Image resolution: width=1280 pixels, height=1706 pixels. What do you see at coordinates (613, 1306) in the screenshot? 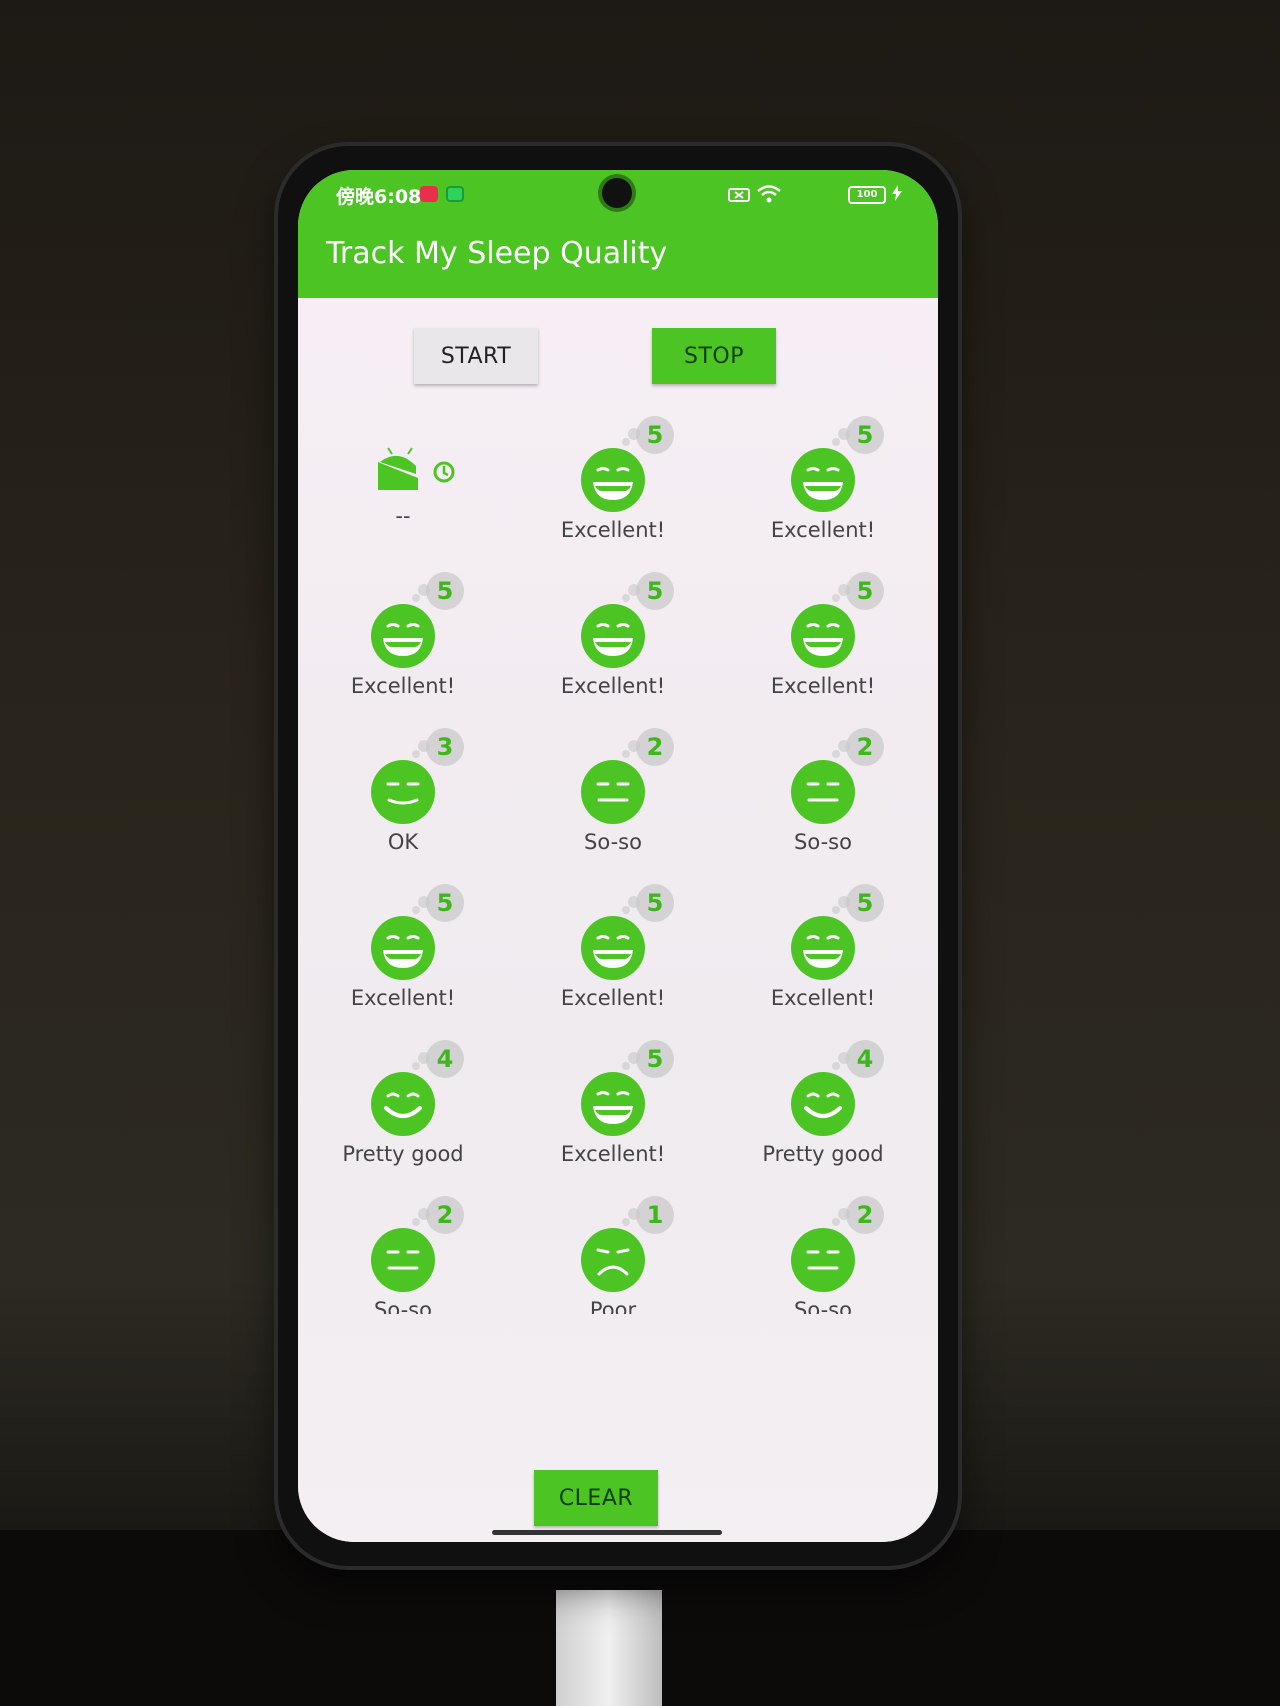
I see `quality-label: Poor` at bounding box center [613, 1306].